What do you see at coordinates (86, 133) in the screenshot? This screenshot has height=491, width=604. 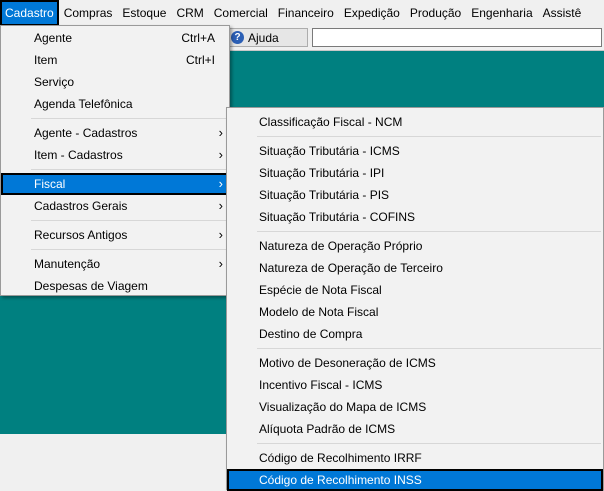 I see `menu-item-label: Agente - Cadastros` at bounding box center [86, 133].